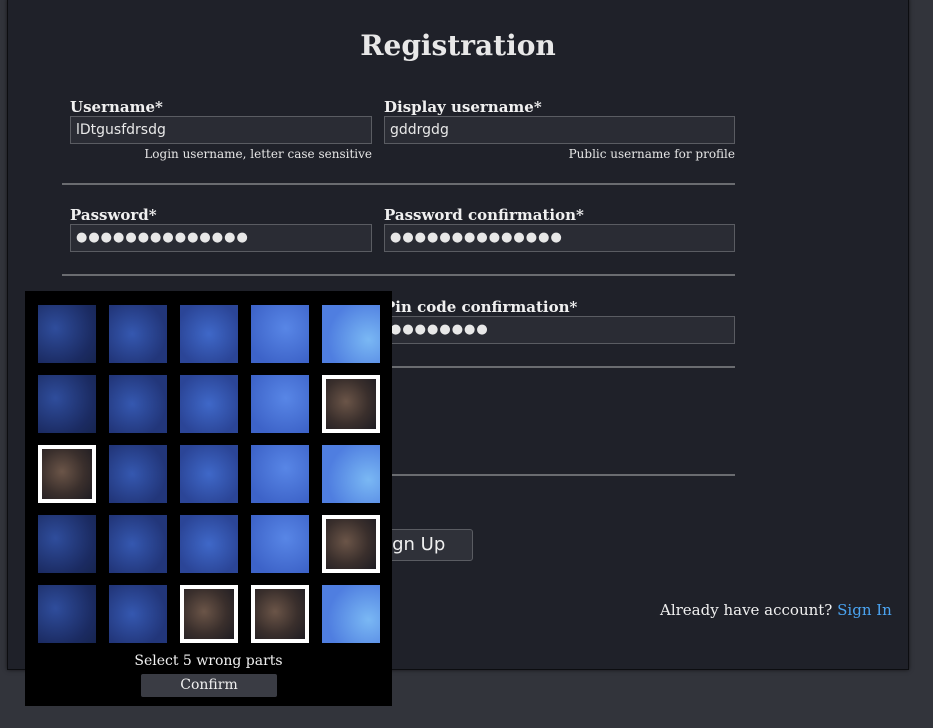 Image resolution: width=933 pixels, height=728 pixels. I want to click on display-username-input: gddrgdg, so click(559, 130).